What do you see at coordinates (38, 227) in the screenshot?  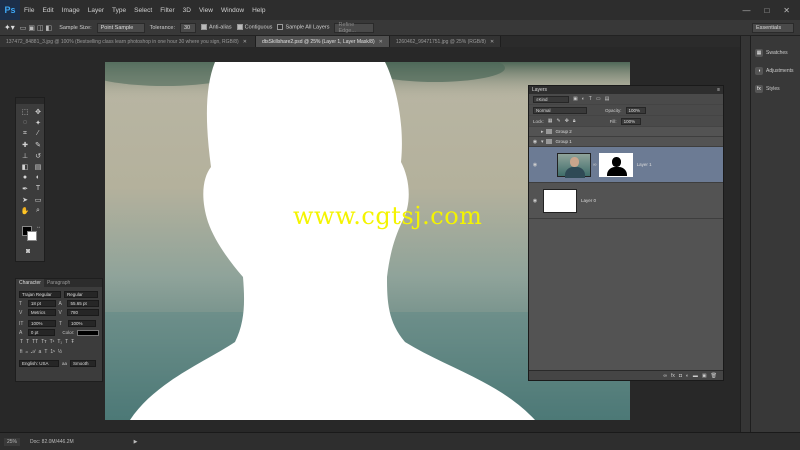 I see `swap-colors-icon: ↔` at bounding box center [38, 227].